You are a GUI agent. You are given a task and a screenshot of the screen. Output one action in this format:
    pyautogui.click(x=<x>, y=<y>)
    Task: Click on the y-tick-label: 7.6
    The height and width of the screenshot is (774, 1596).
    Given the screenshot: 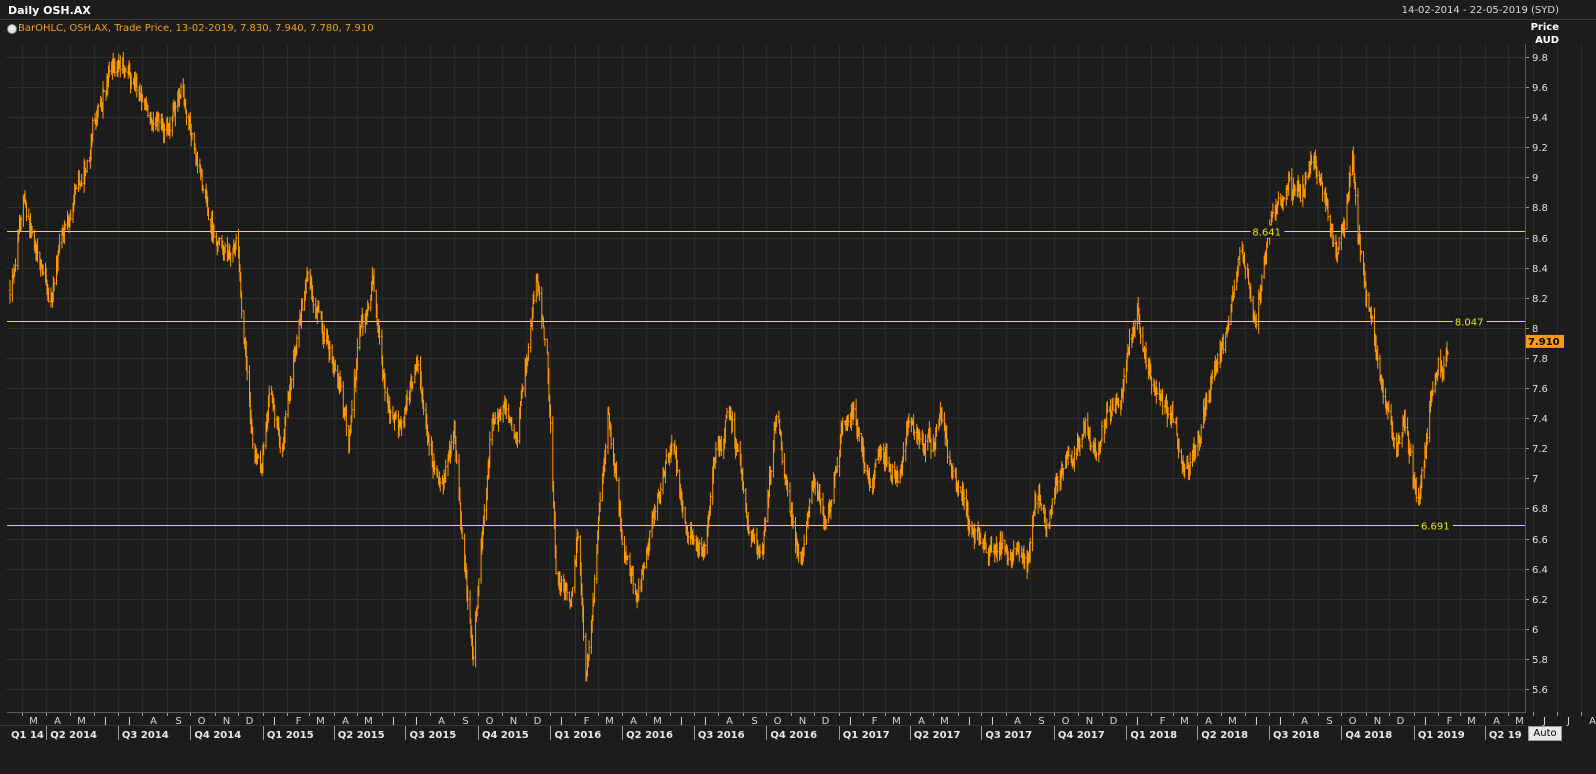 What is the action you would take?
    pyautogui.click(x=1540, y=389)
    